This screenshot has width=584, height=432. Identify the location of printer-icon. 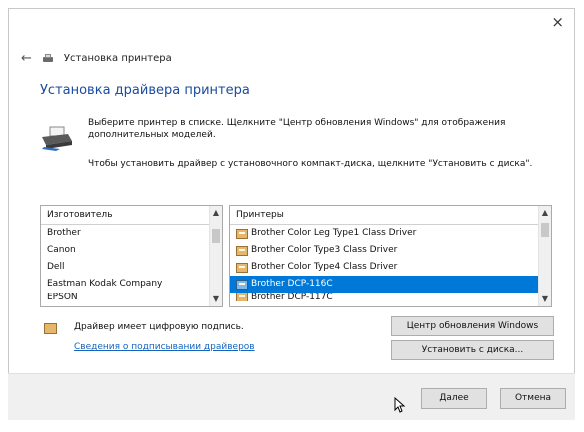
(48, 58).